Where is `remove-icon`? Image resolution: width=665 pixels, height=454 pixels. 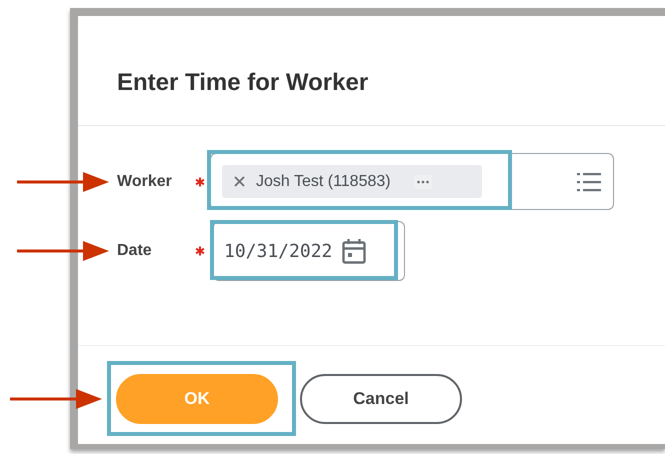
remove-icon is located at coordinates (239, 181).